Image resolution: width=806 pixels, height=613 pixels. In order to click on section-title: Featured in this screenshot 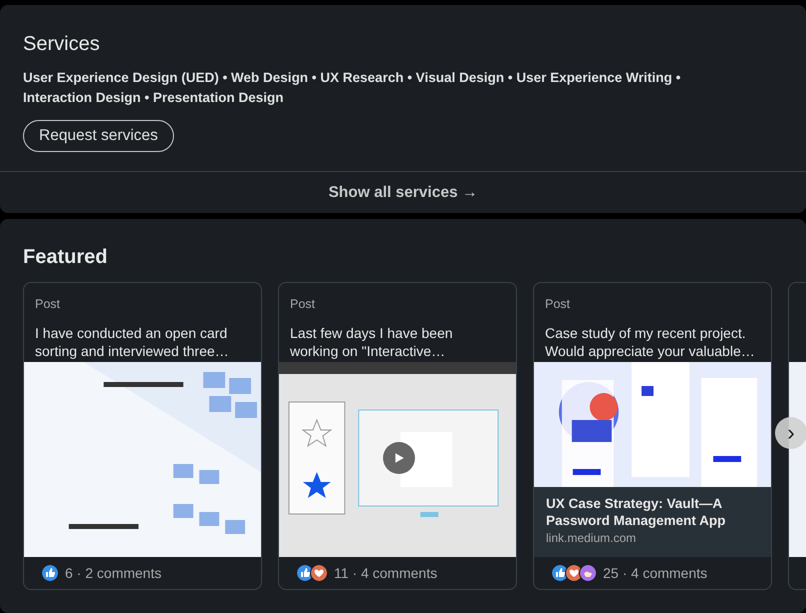, I will do `click(65, 257)`.